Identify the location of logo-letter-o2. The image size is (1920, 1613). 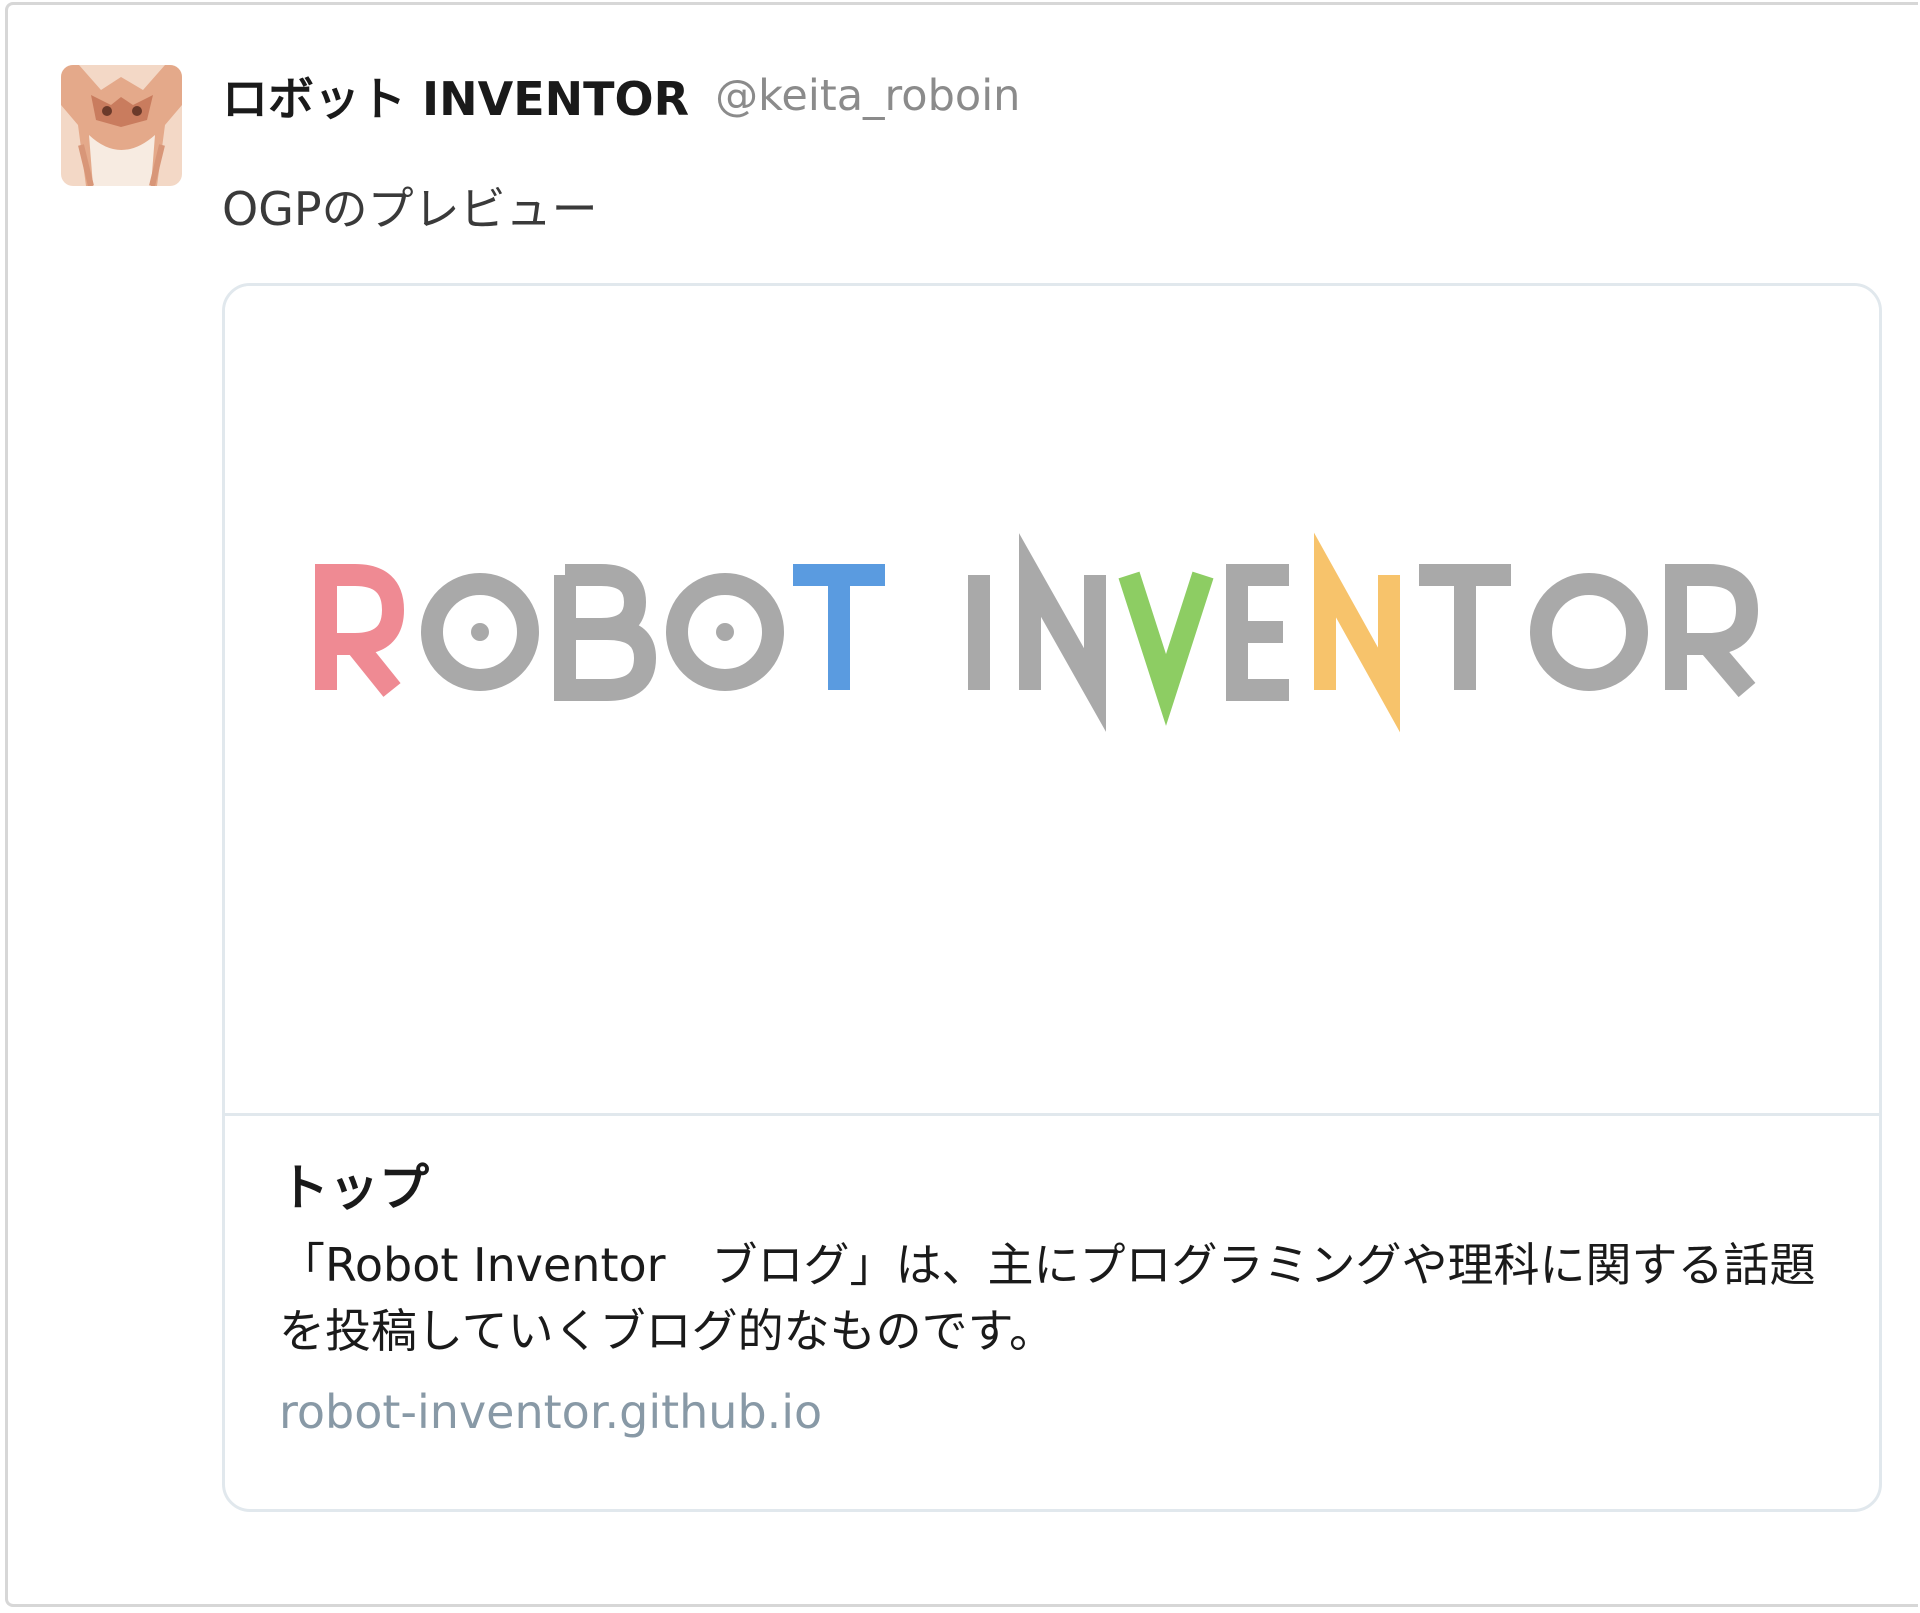
(725, 632).